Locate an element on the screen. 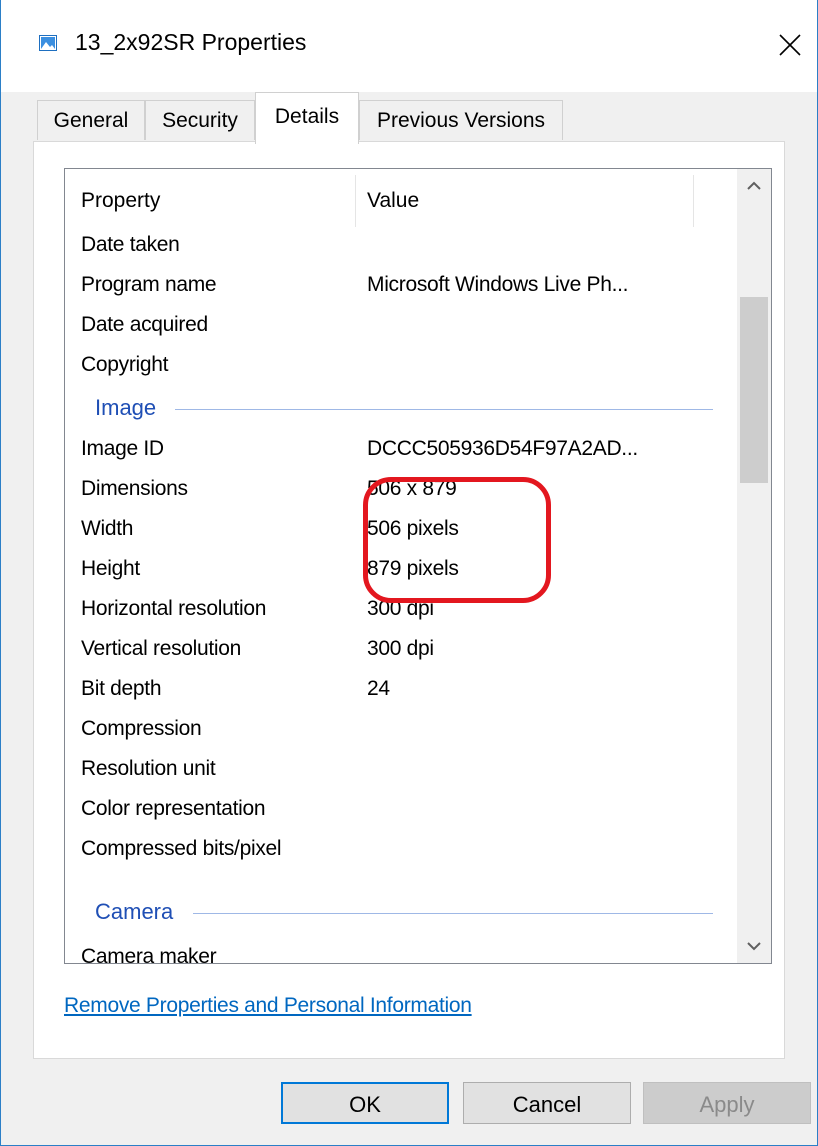 The width and height of the screenshot is (818, 1146). close-icon is located at coordinates (790, 45).